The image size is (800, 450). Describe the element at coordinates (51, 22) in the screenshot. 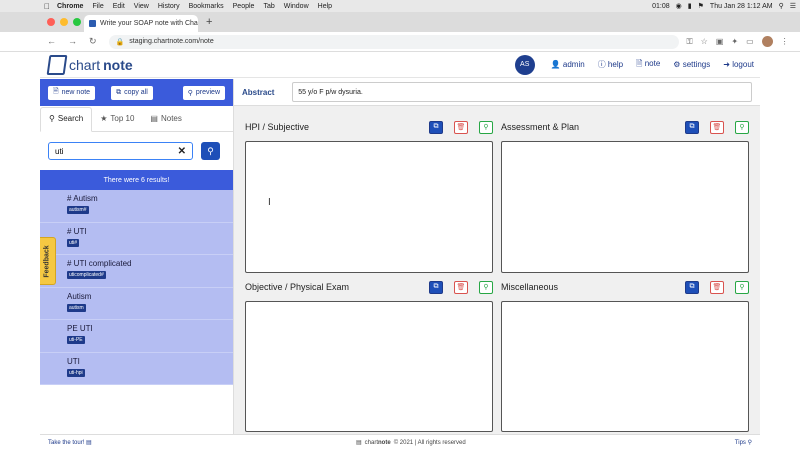

I see `close-window-button` at that location.